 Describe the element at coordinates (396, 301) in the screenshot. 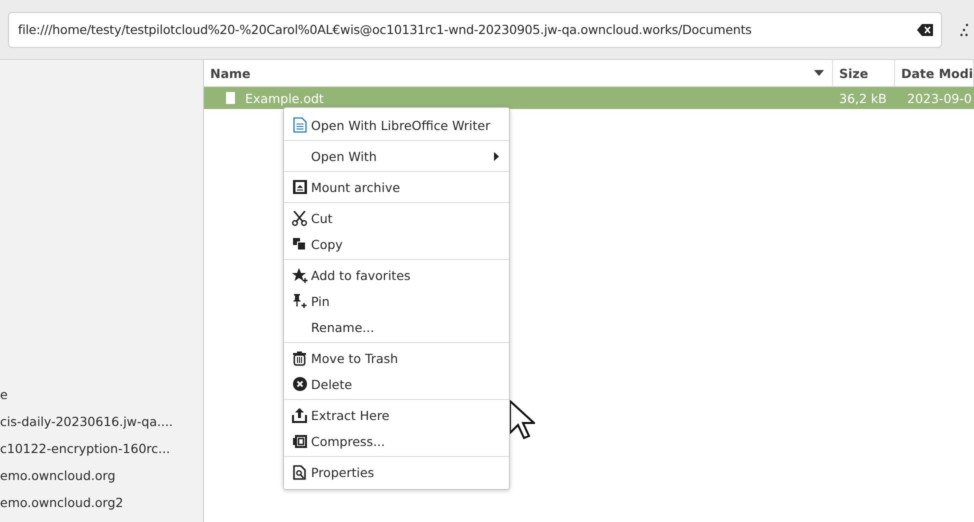

I see `menu-item: Pin` at that location.